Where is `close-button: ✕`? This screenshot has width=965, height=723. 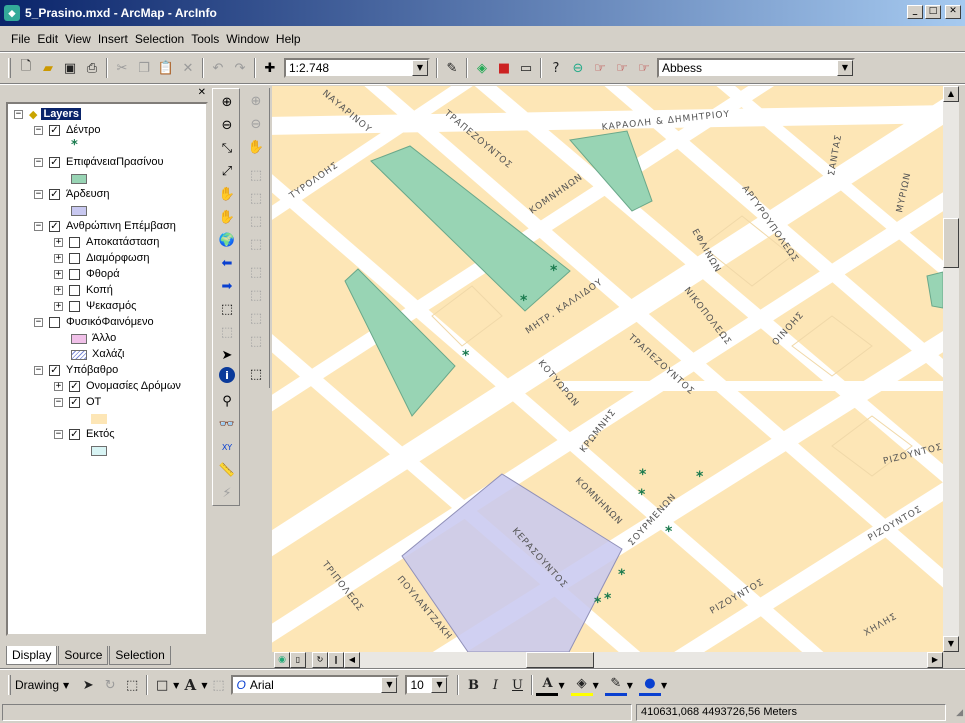
close-button: ✕ is located at coordinates (953, 12).